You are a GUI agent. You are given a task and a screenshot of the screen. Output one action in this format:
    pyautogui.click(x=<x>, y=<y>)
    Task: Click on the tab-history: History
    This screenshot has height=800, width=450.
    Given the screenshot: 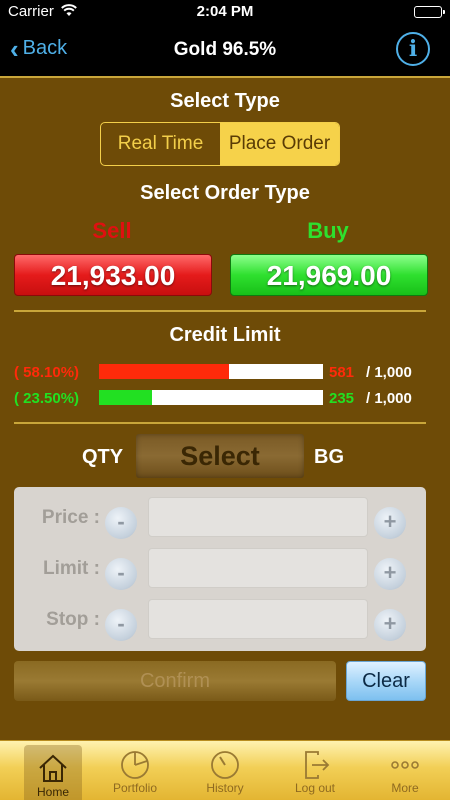 What is the action you would take?
    pyautogui.click(x=225, y=770)
    